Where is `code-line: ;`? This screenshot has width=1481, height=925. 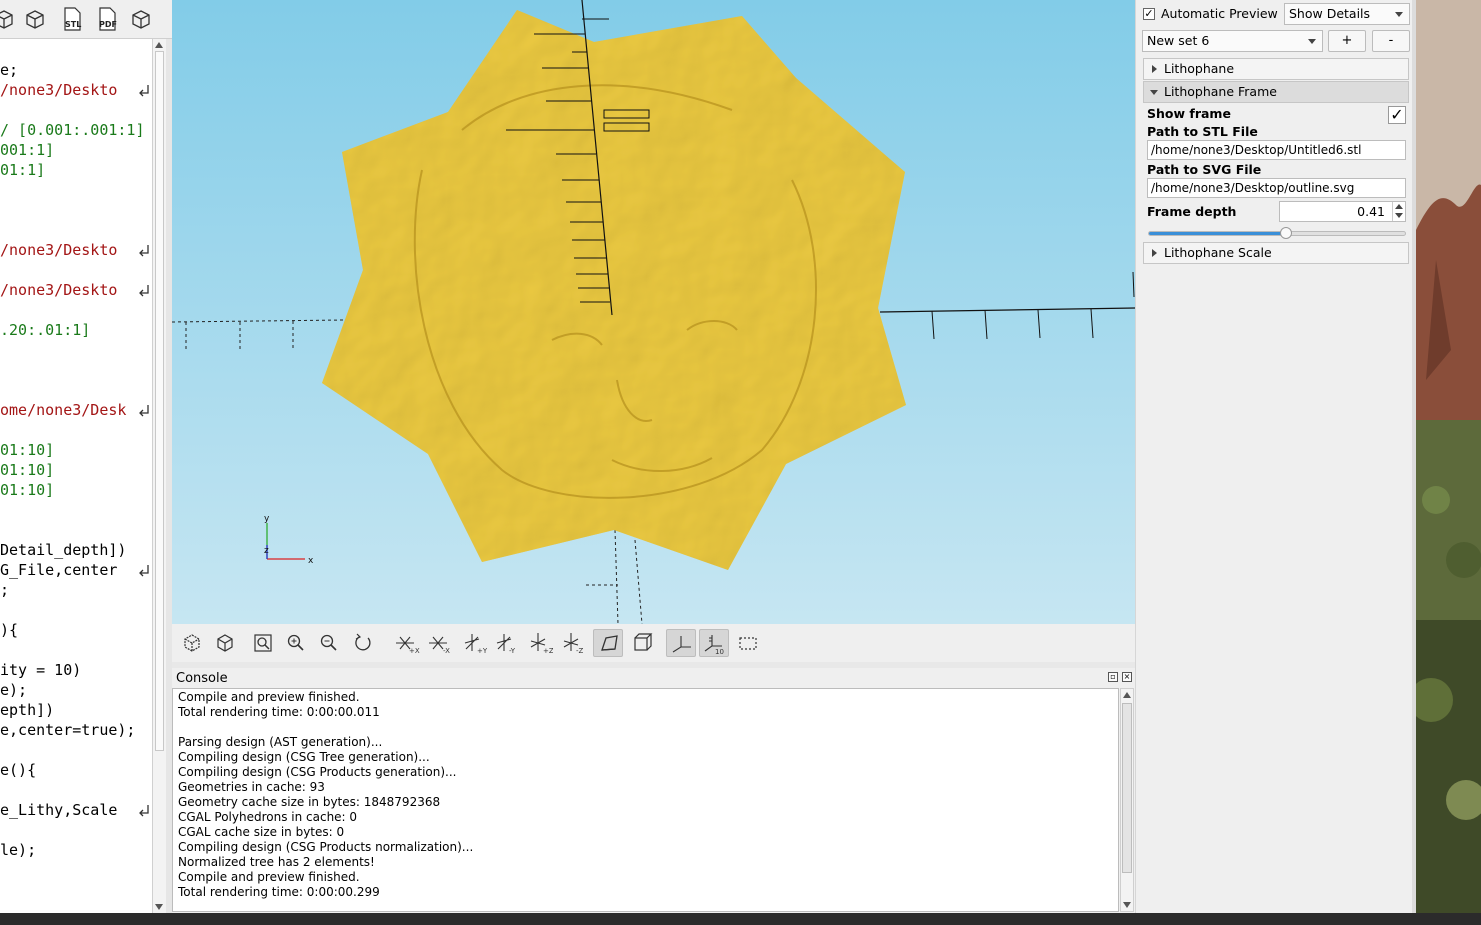 code-line: ; is located at coordinates (4, 590).